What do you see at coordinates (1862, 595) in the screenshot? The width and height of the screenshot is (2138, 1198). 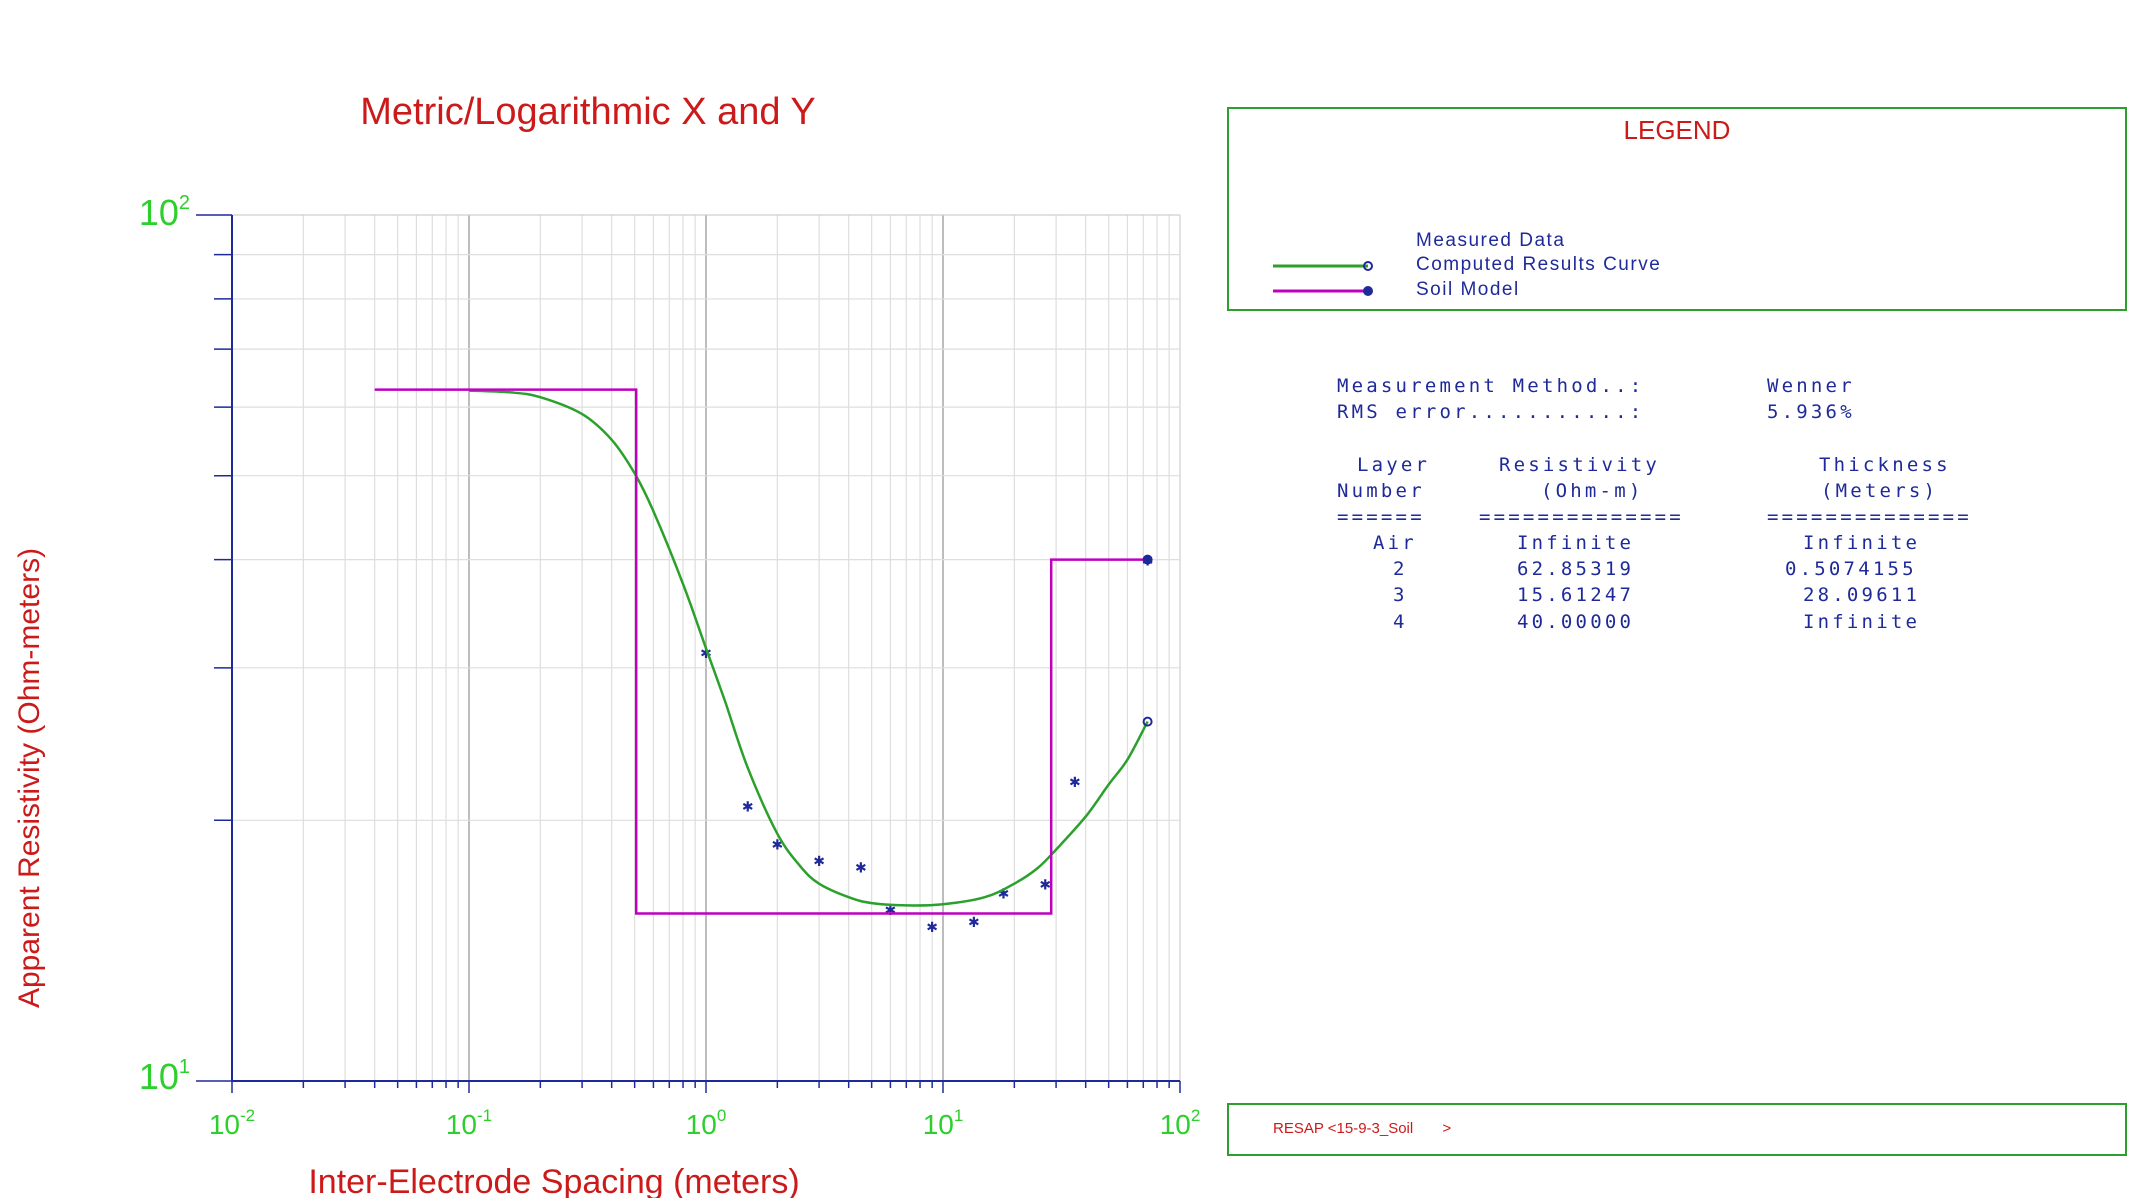 I see `row-thickness: 28.09611` at bounding box center [1862, 595].